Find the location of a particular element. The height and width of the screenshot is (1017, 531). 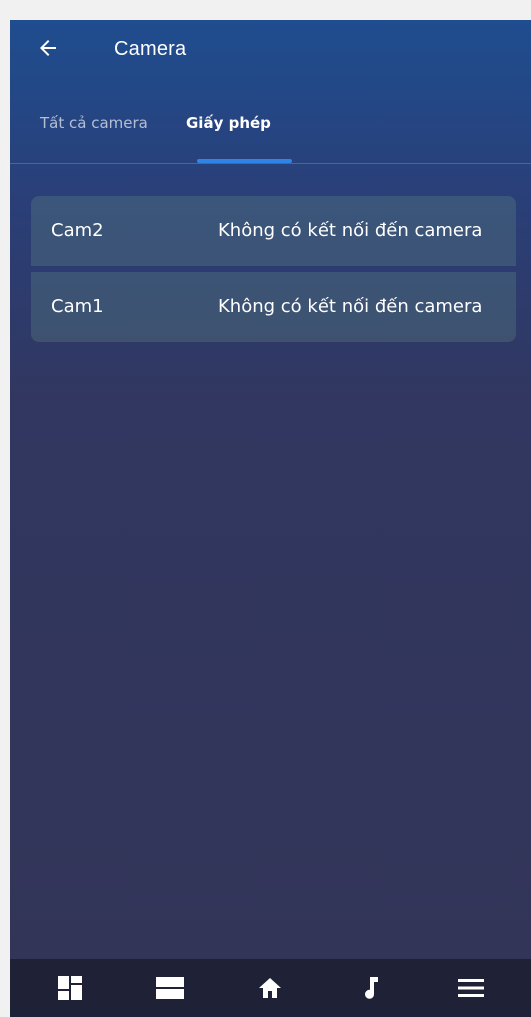

active-tab-indicator is located at coordinates (244, 161).